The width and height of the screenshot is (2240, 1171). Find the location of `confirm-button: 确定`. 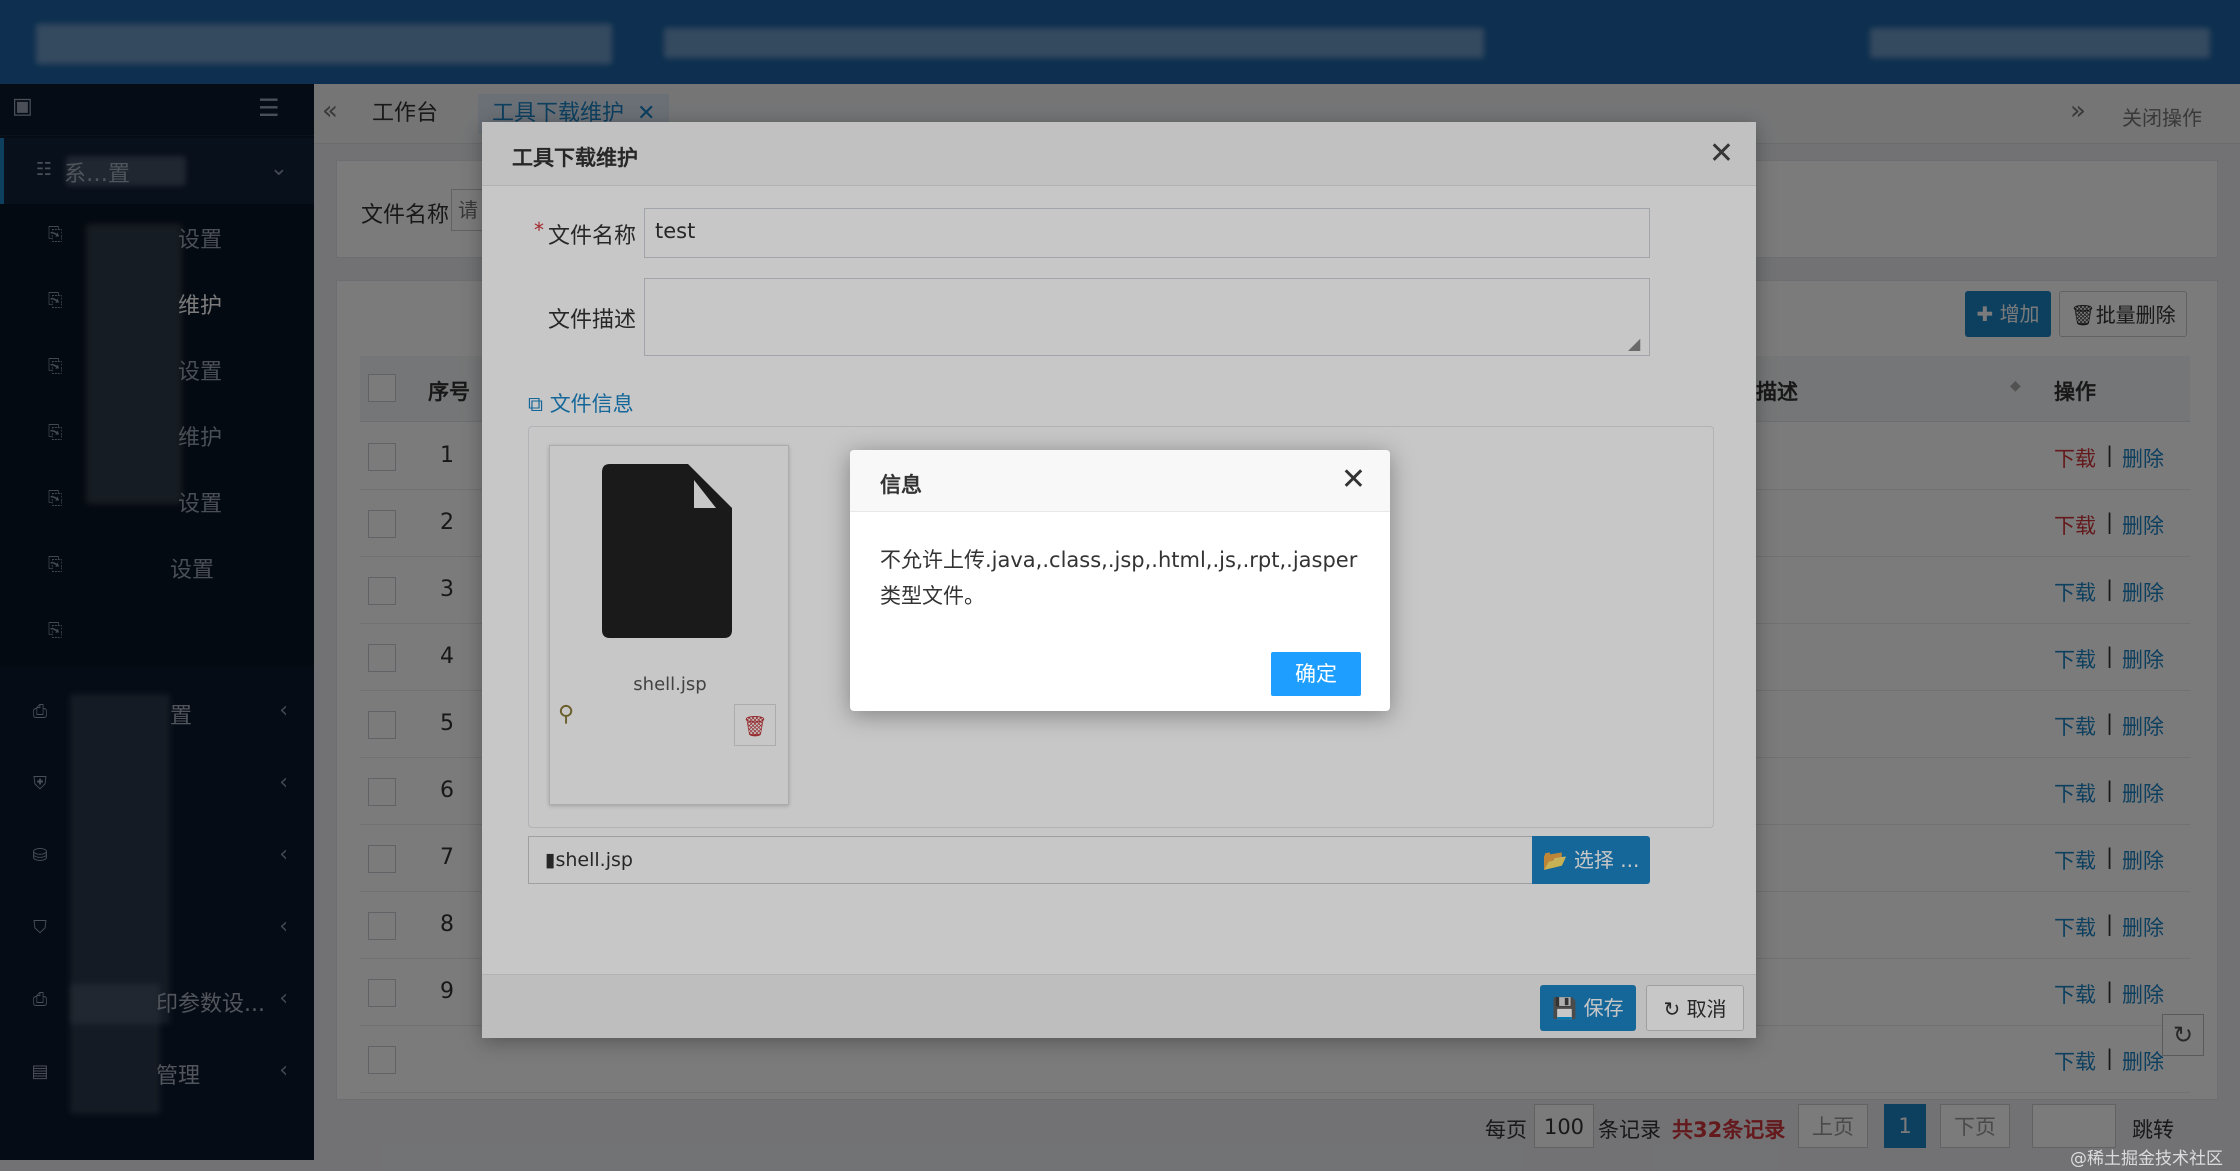

confirm-button: 确定 is located at coordinates (1316, 674).